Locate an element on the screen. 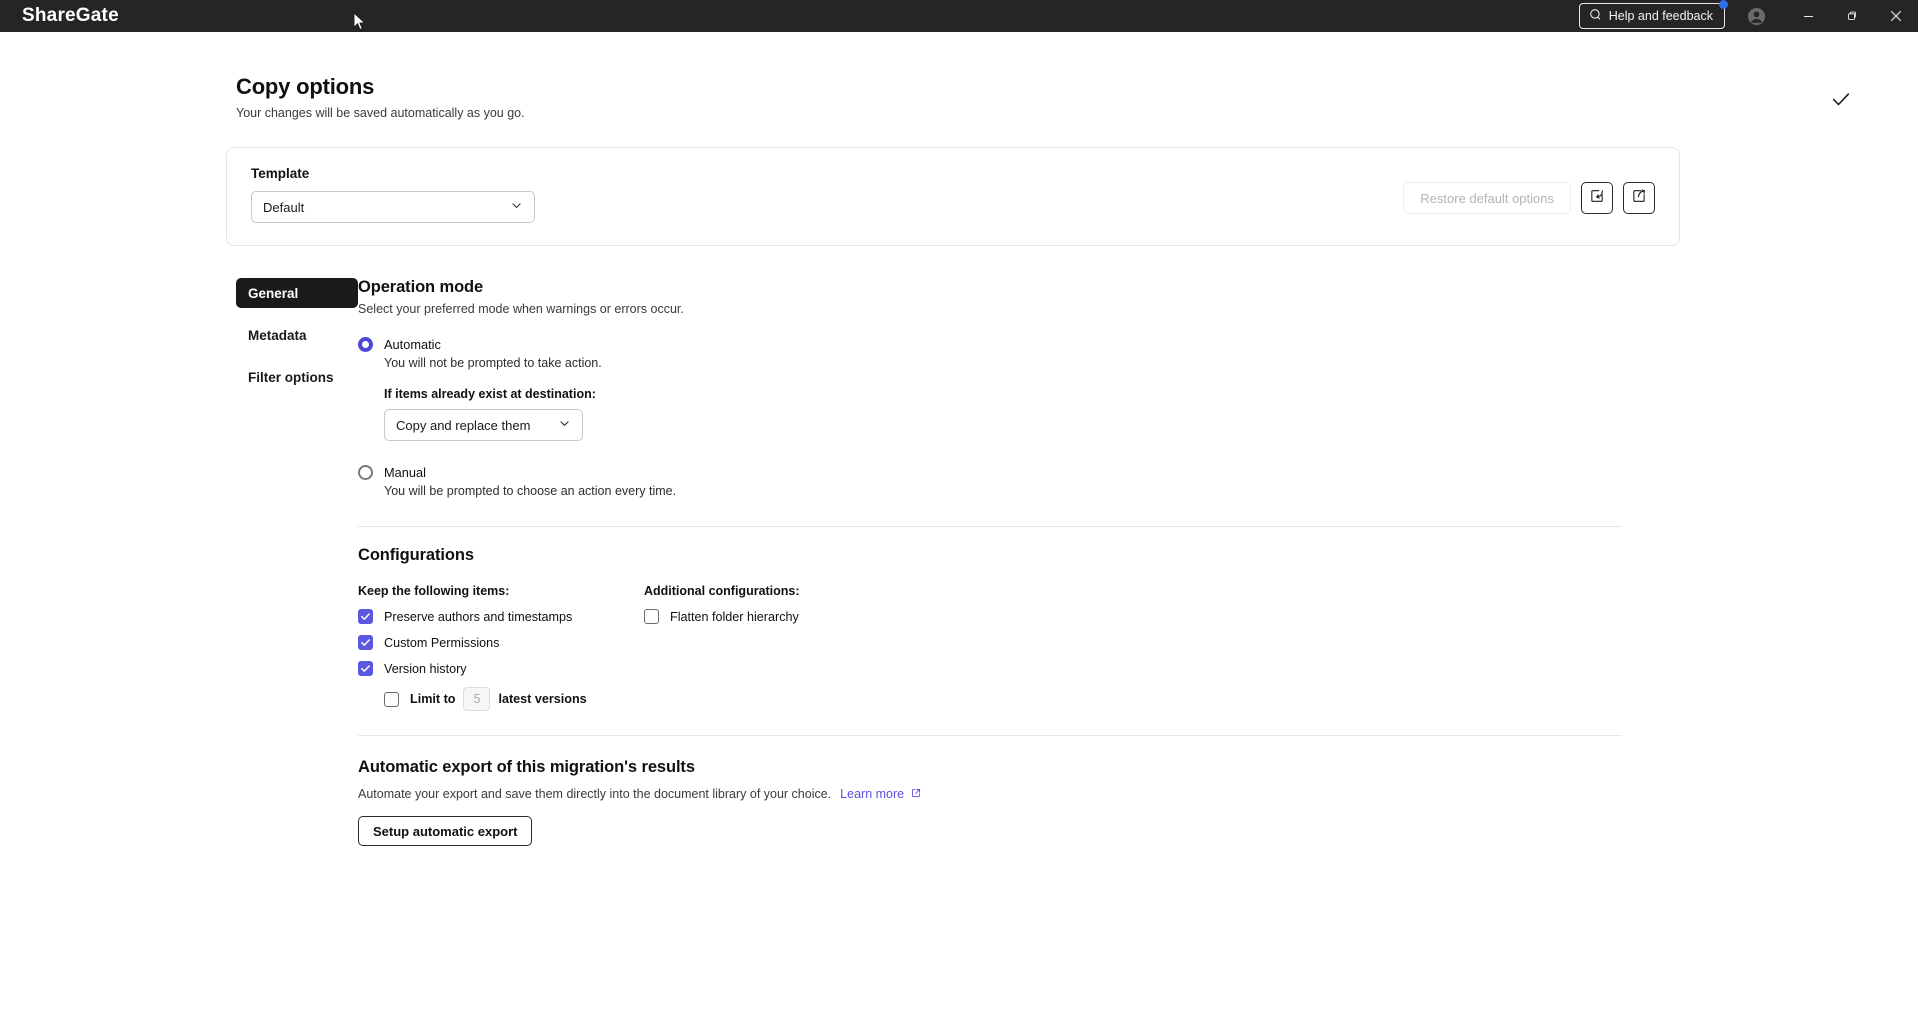 The height and width of the screenshot is (1032, 1918). checkbox-label: Custom Permissions is located at coordinates (442, 642).